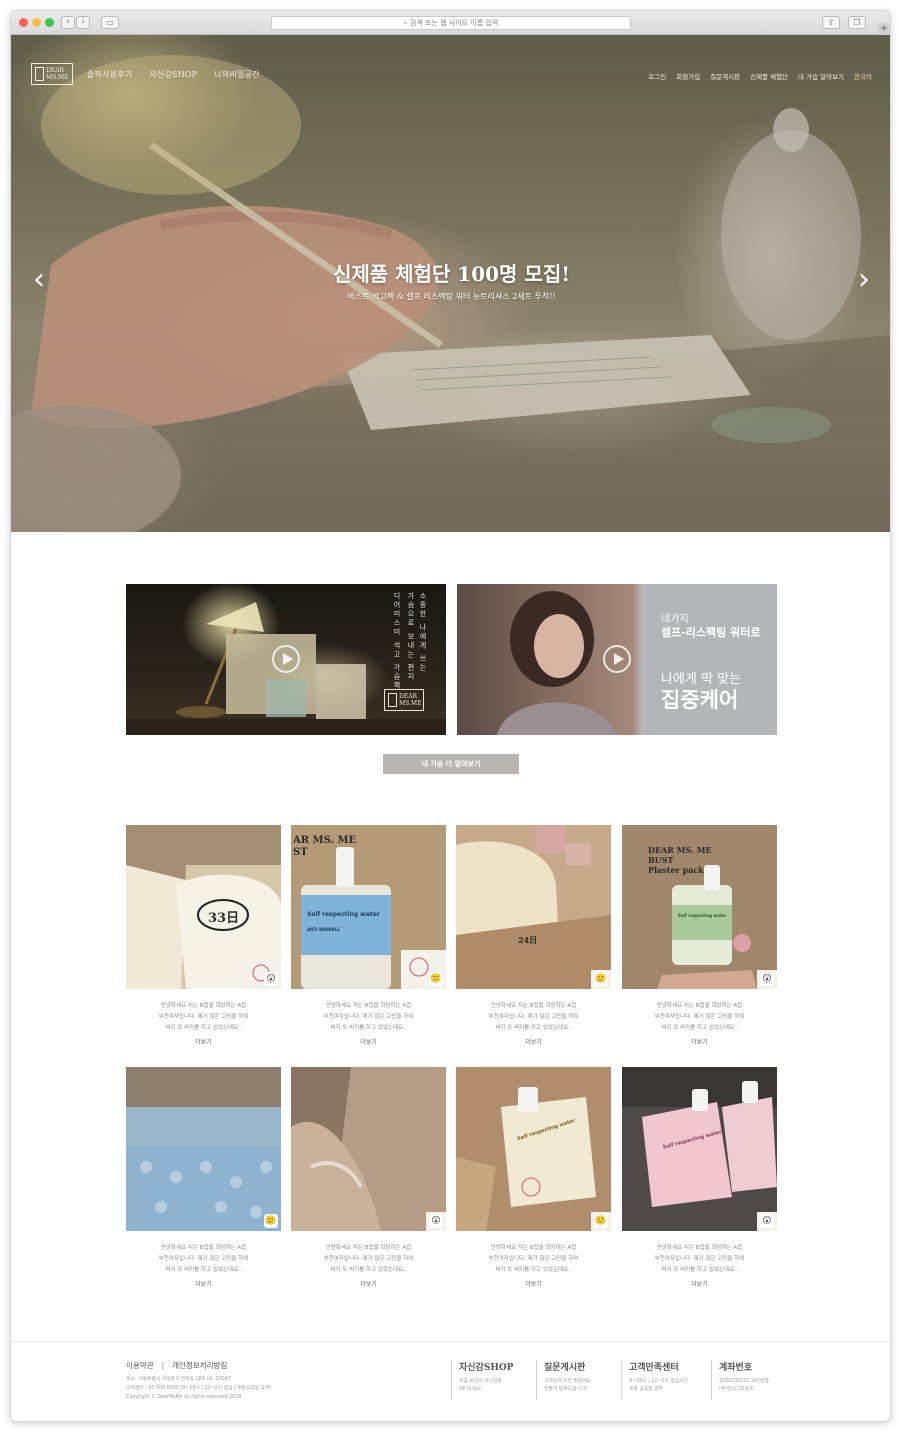 The height and width of the screenshot is (1431, 900). Describe the element at coordinates (582, 1386) in the screenshot. I see `footer-col-text: 고객님의 어떤 질문에도 친절히 답해드립니다!` at that location.